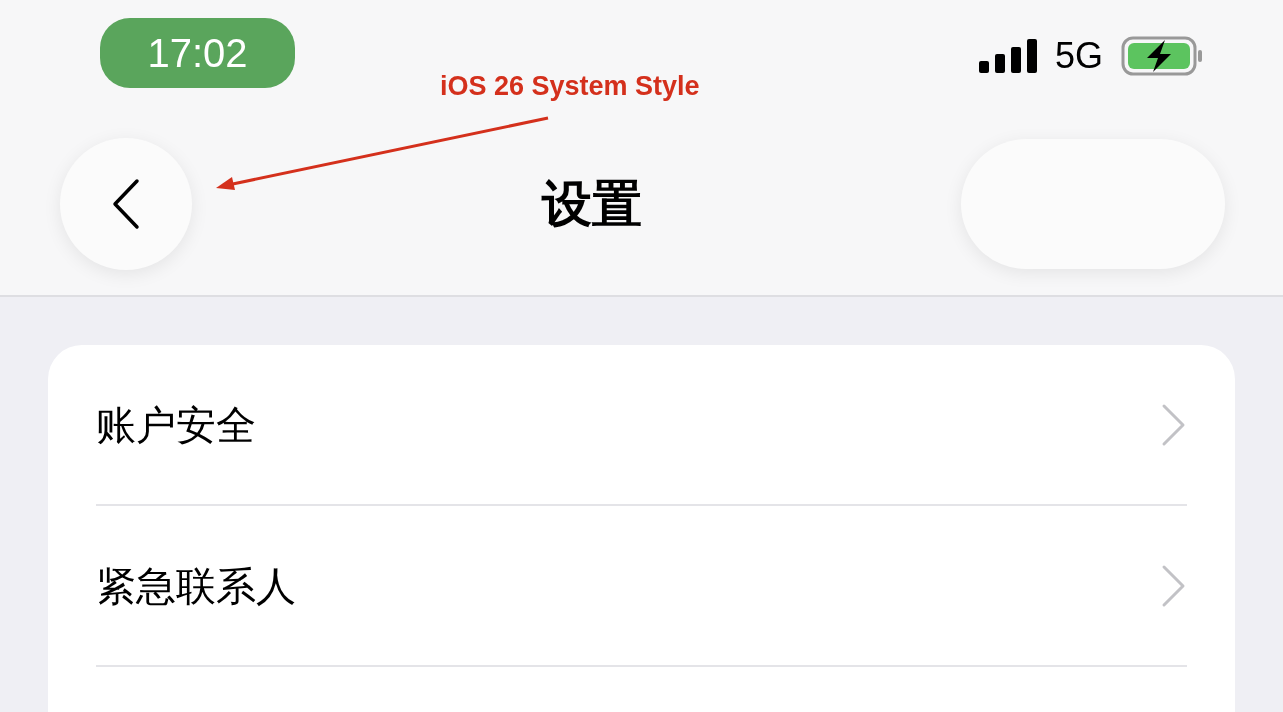 The width and height of the screenshot is (1283, 712). Describe the element at coordinates (197, 53) in the screenshot. I see `status-time: 17:02` at that location.